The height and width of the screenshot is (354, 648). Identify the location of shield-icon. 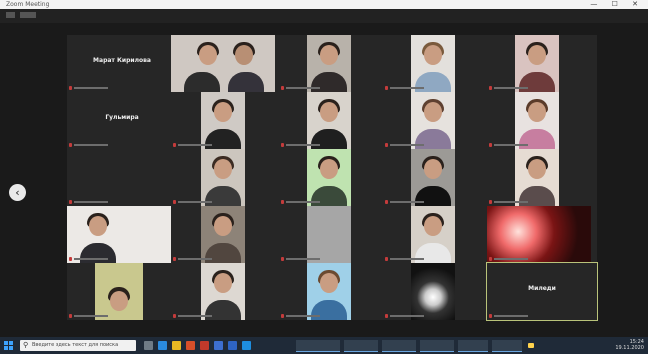
(10, 15).